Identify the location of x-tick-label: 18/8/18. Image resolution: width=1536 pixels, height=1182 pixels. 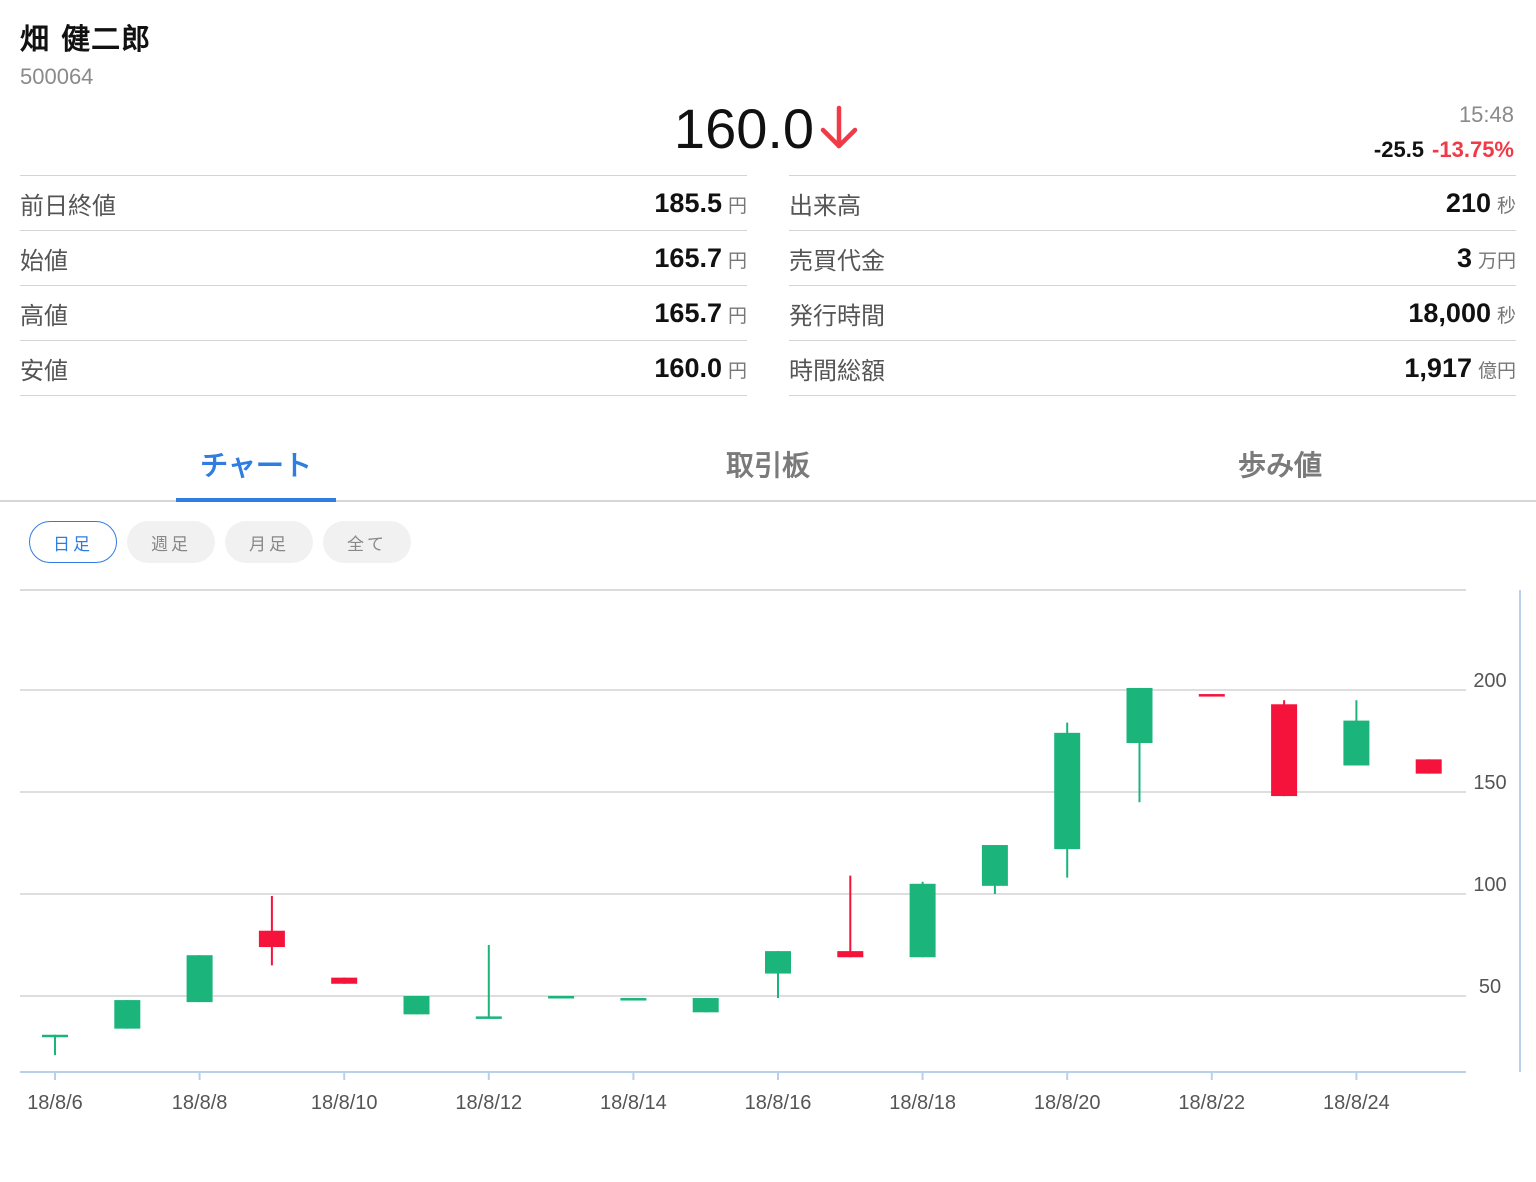
(922, 1103).